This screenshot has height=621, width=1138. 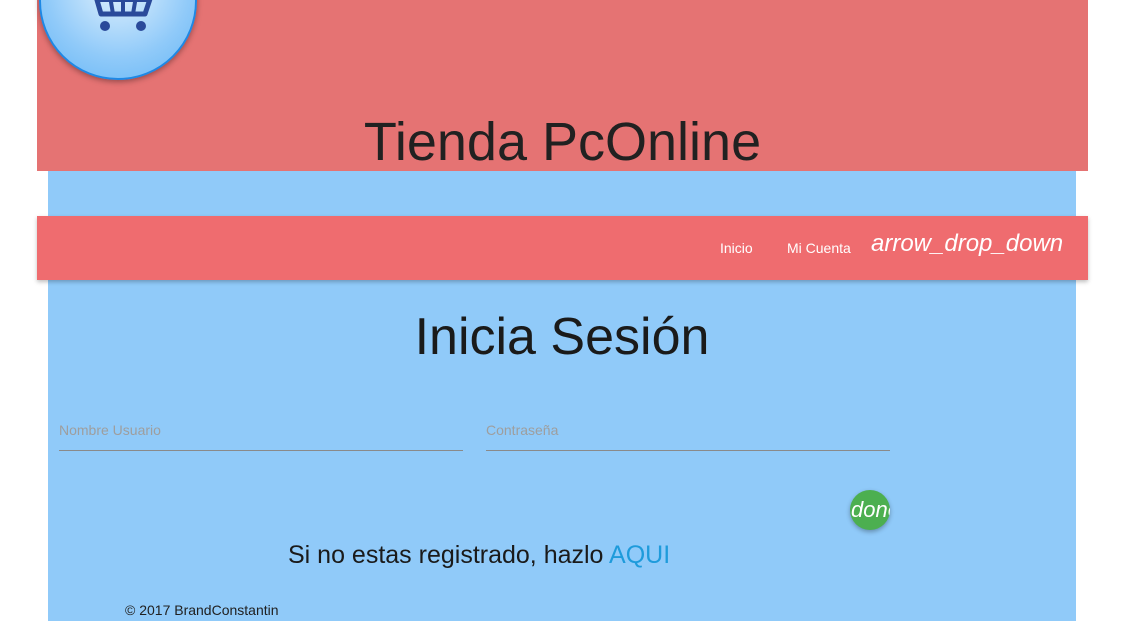 I want to click on shopping-cart-icon, so click(x=123, y=15).